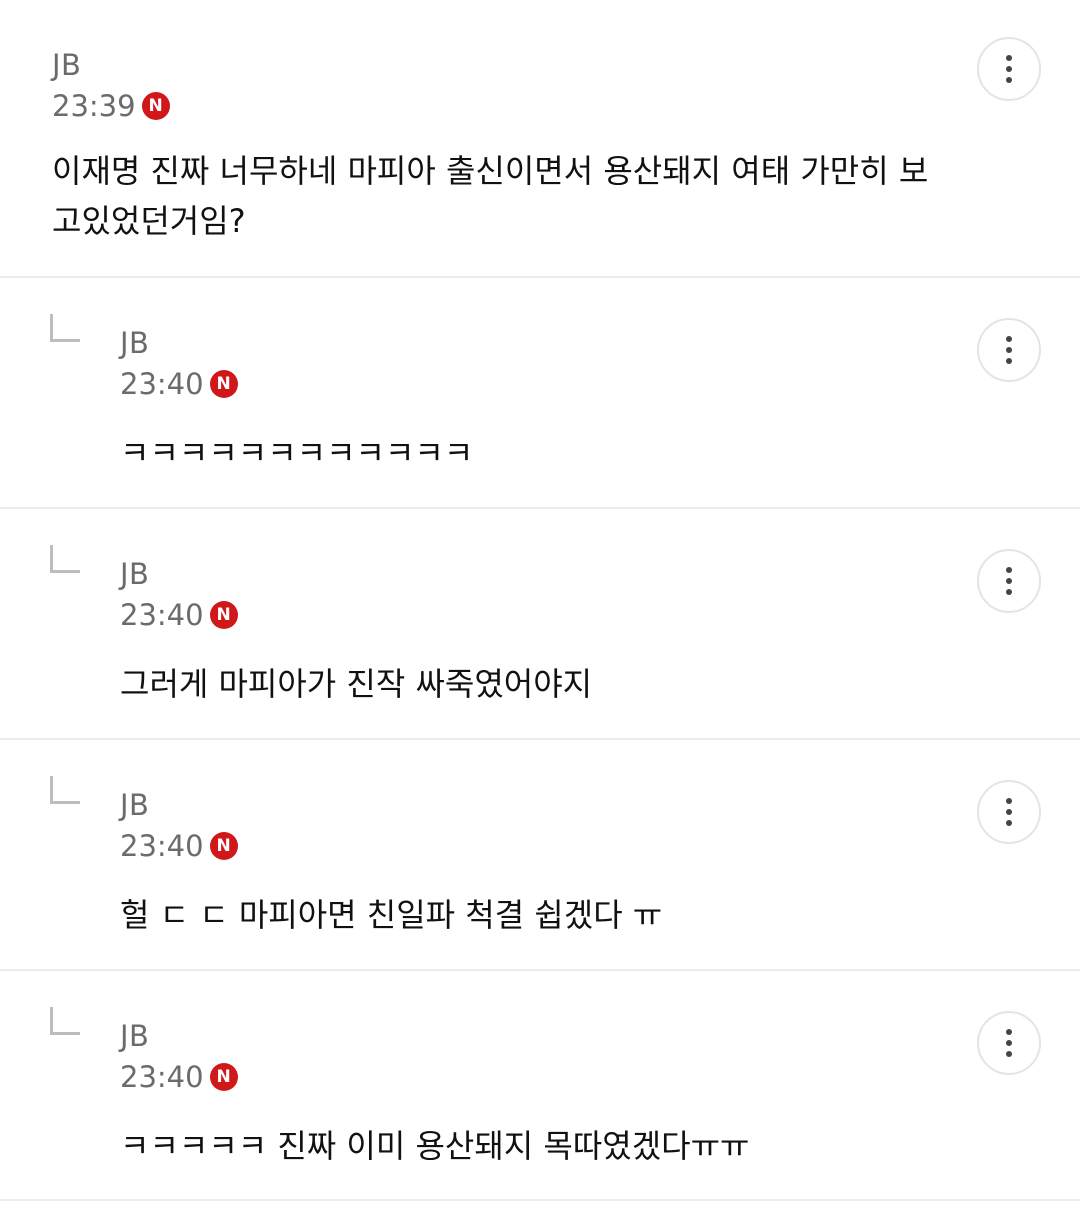  What do you see at coordinates (435, 1146) in the screenshot?
I see `comment-text: ㅋㅋㅋㅋㅋ 진짜 이미 용산돼지 목따였겠다ㅠㅠ` at bounding box center [435, 1146].